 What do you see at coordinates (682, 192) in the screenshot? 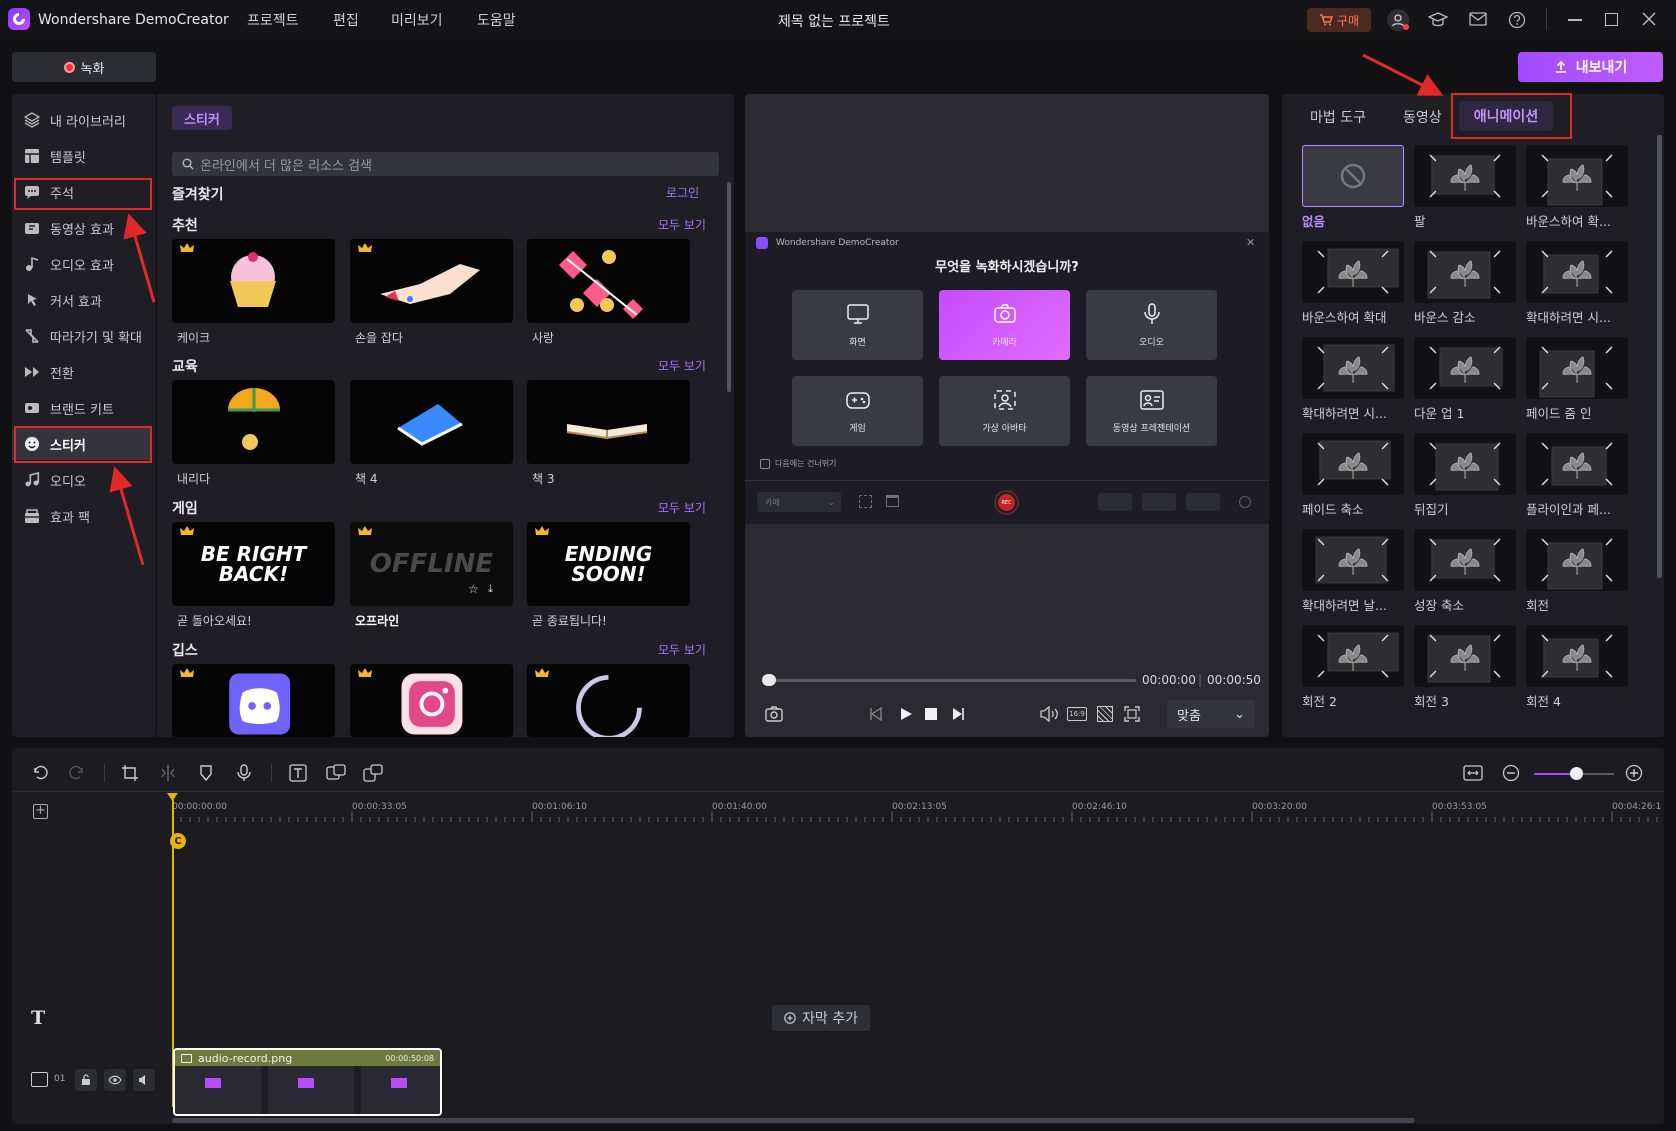
I see `login-link: 로그인` at bounding box center [682, 192].